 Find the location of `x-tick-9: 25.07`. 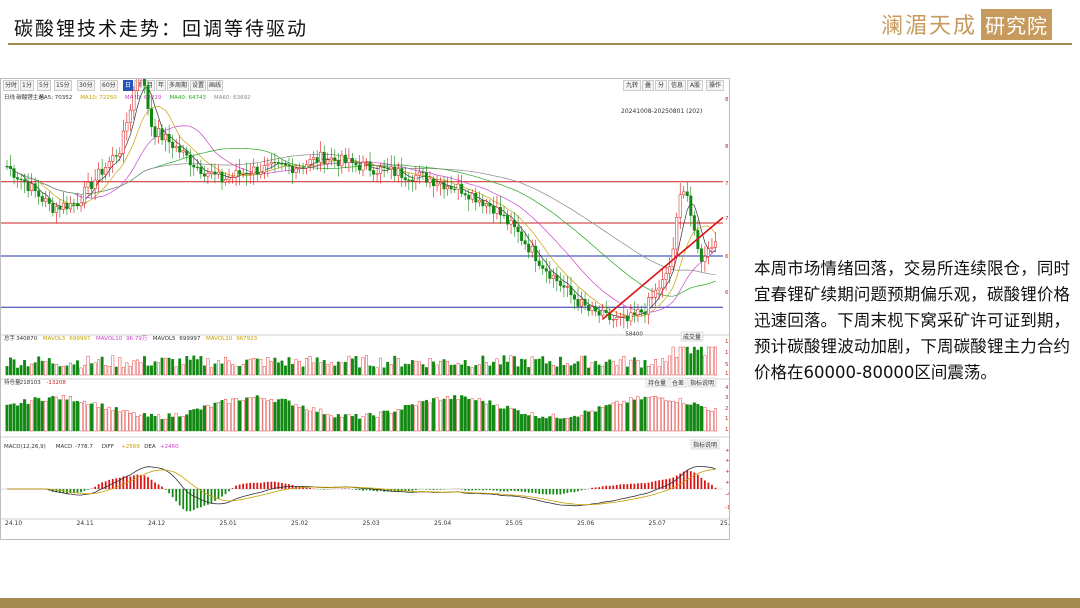

x-tick-9: 25.07 is located at coordinates (657, 523).